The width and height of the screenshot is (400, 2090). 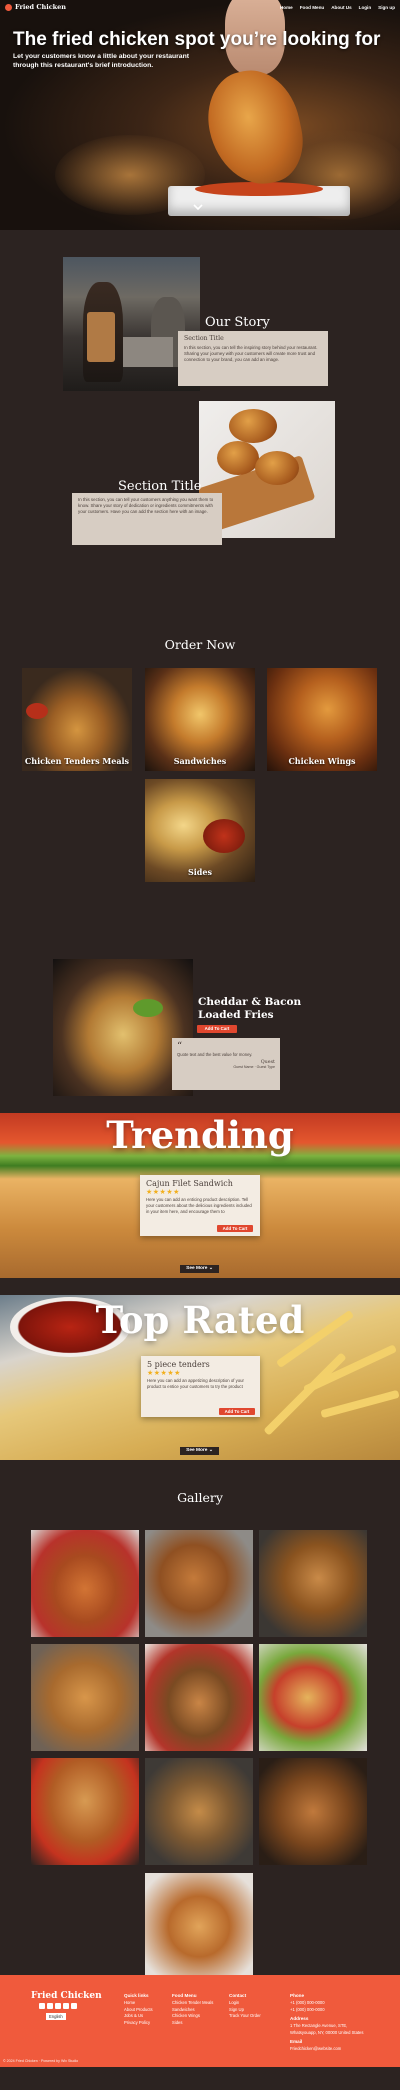 I want to click on footer-link: Chicken Tender Meals, so click(x=192, y=2003).